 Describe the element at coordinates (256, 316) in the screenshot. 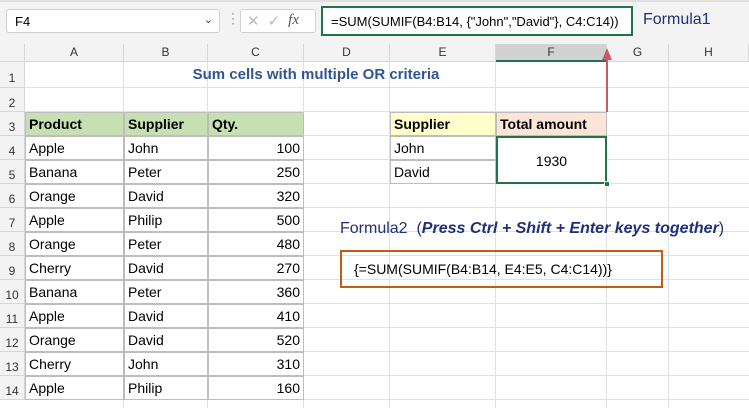

I see `table-cell: 410` at that location.